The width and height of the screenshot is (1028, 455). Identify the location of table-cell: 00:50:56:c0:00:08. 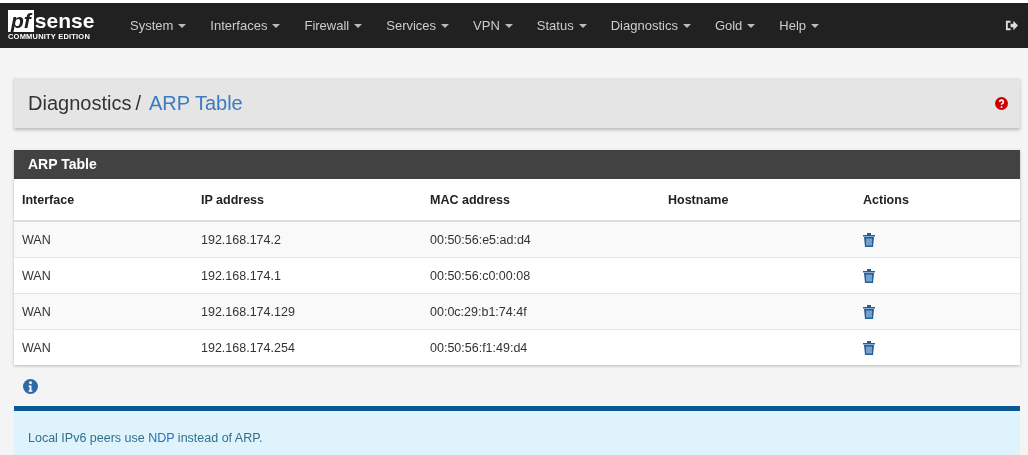
(480, 275).